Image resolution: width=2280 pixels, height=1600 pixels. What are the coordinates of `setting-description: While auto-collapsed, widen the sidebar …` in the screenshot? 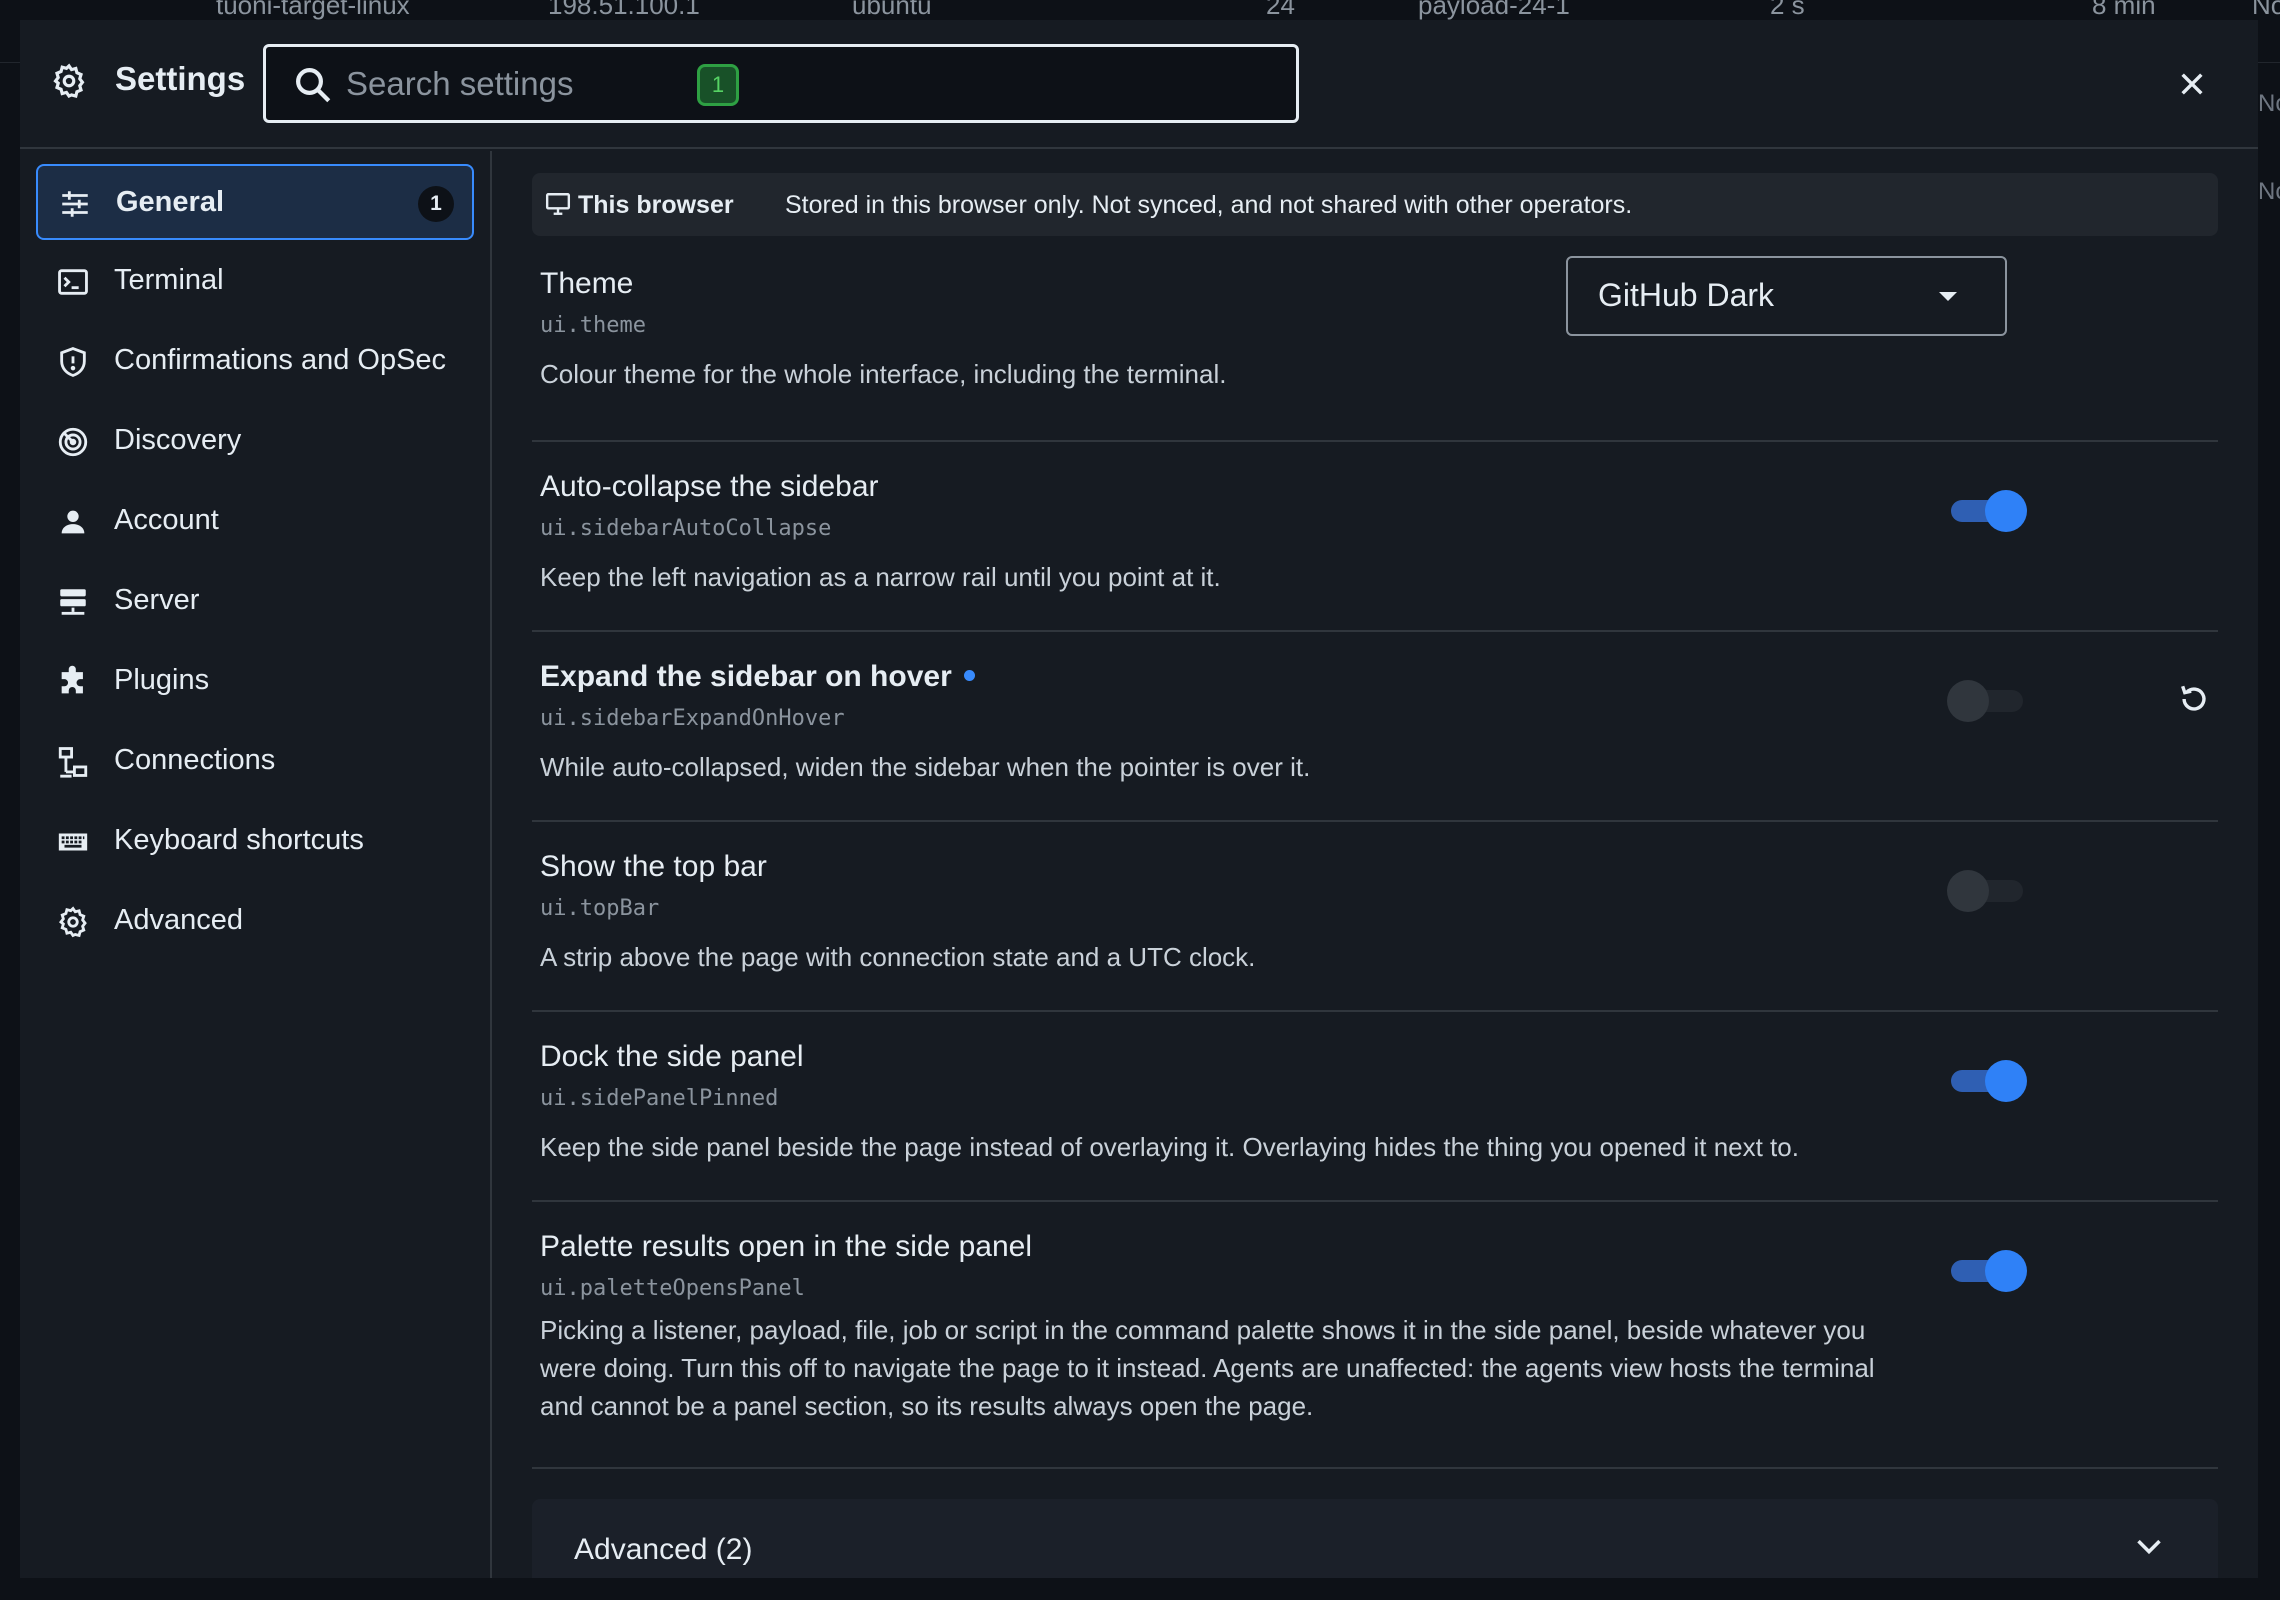 It's located at (925, 767).